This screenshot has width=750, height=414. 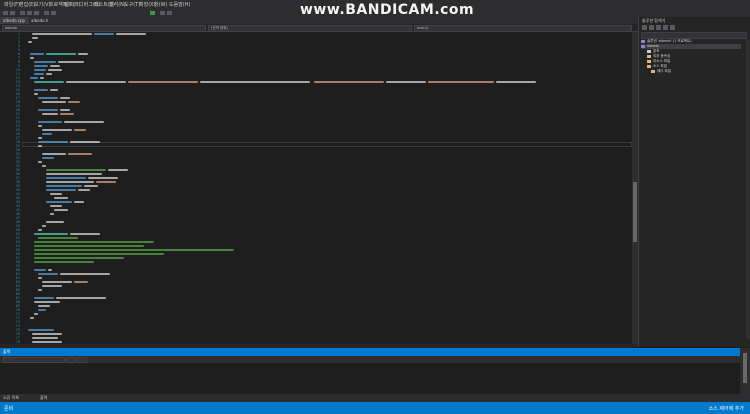 What do you see at coordinates (27, 4) in the screenshot?
I see `menu-item: 편집(E)` at bounding box center [27, 4].